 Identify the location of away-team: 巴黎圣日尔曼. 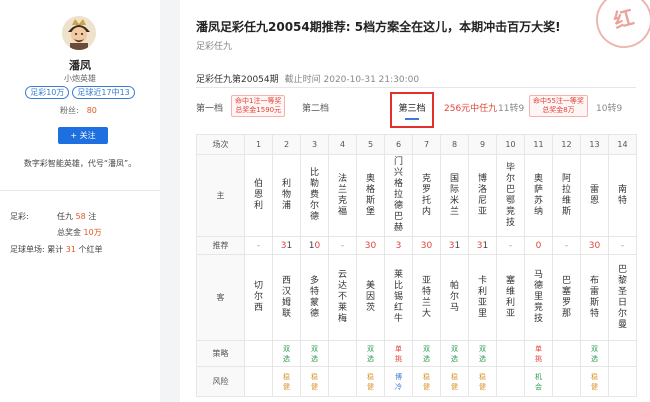
(622, 297).